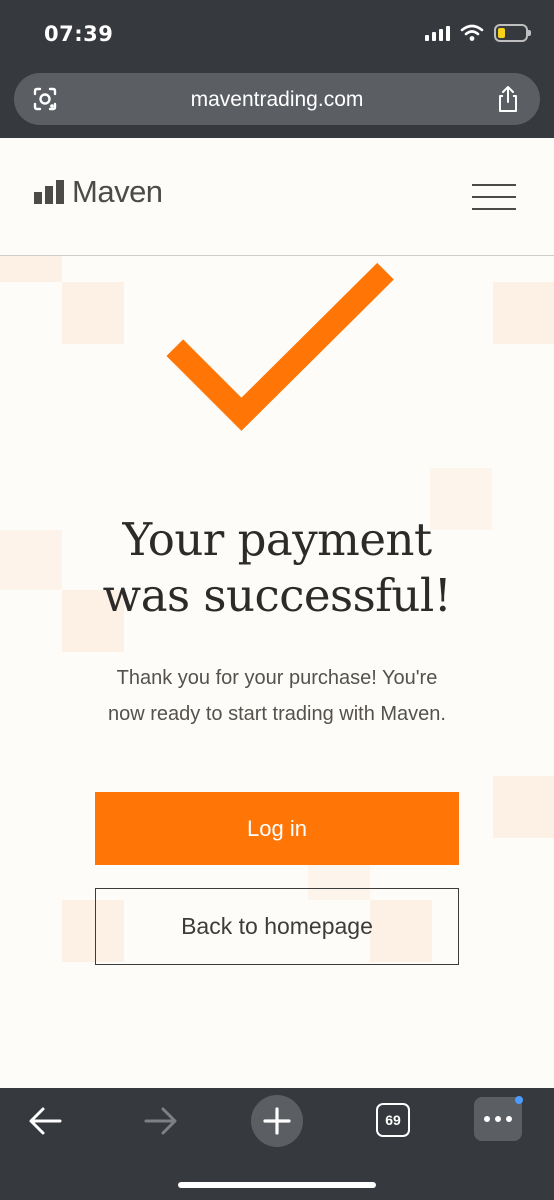  Describe the element at coordinates (277, 539) in the screenshot. I see `page-title-line-1: Your payment` at that location.